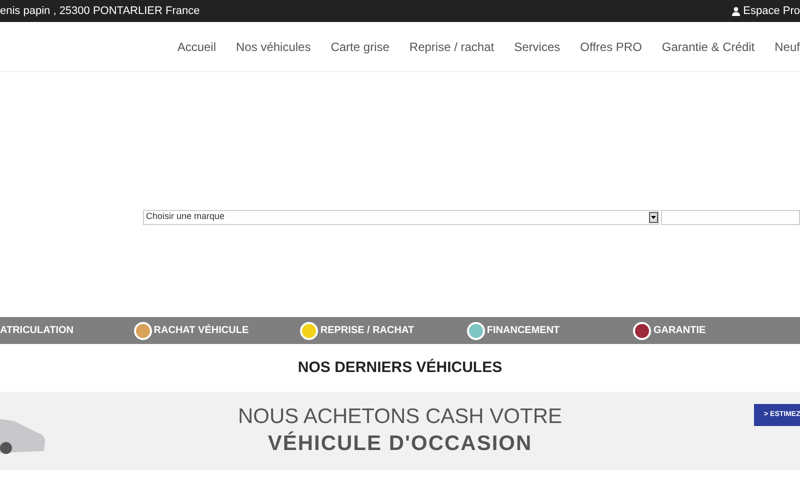  I want to click on nav-link: Services, so click(537, 47).